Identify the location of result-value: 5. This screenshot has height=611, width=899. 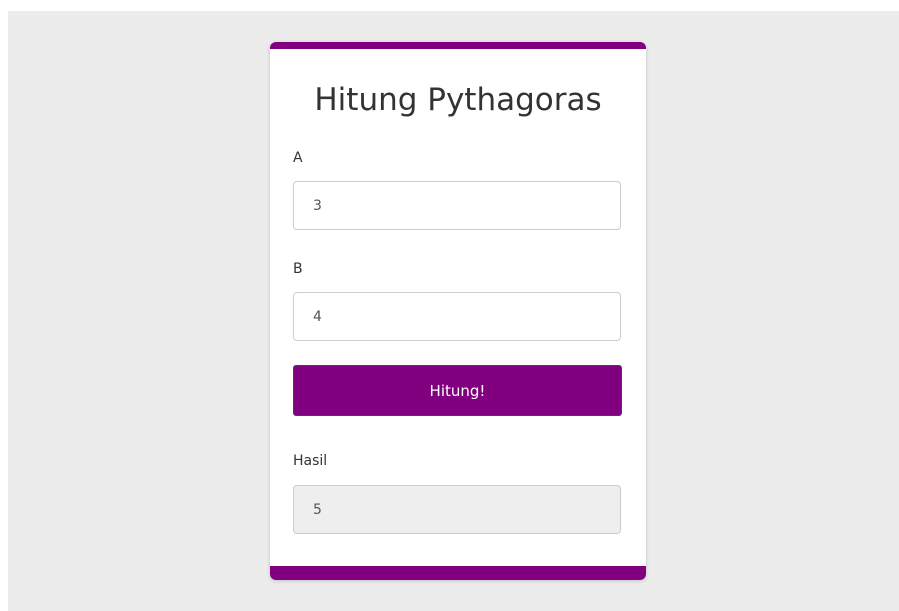
(317, 509).